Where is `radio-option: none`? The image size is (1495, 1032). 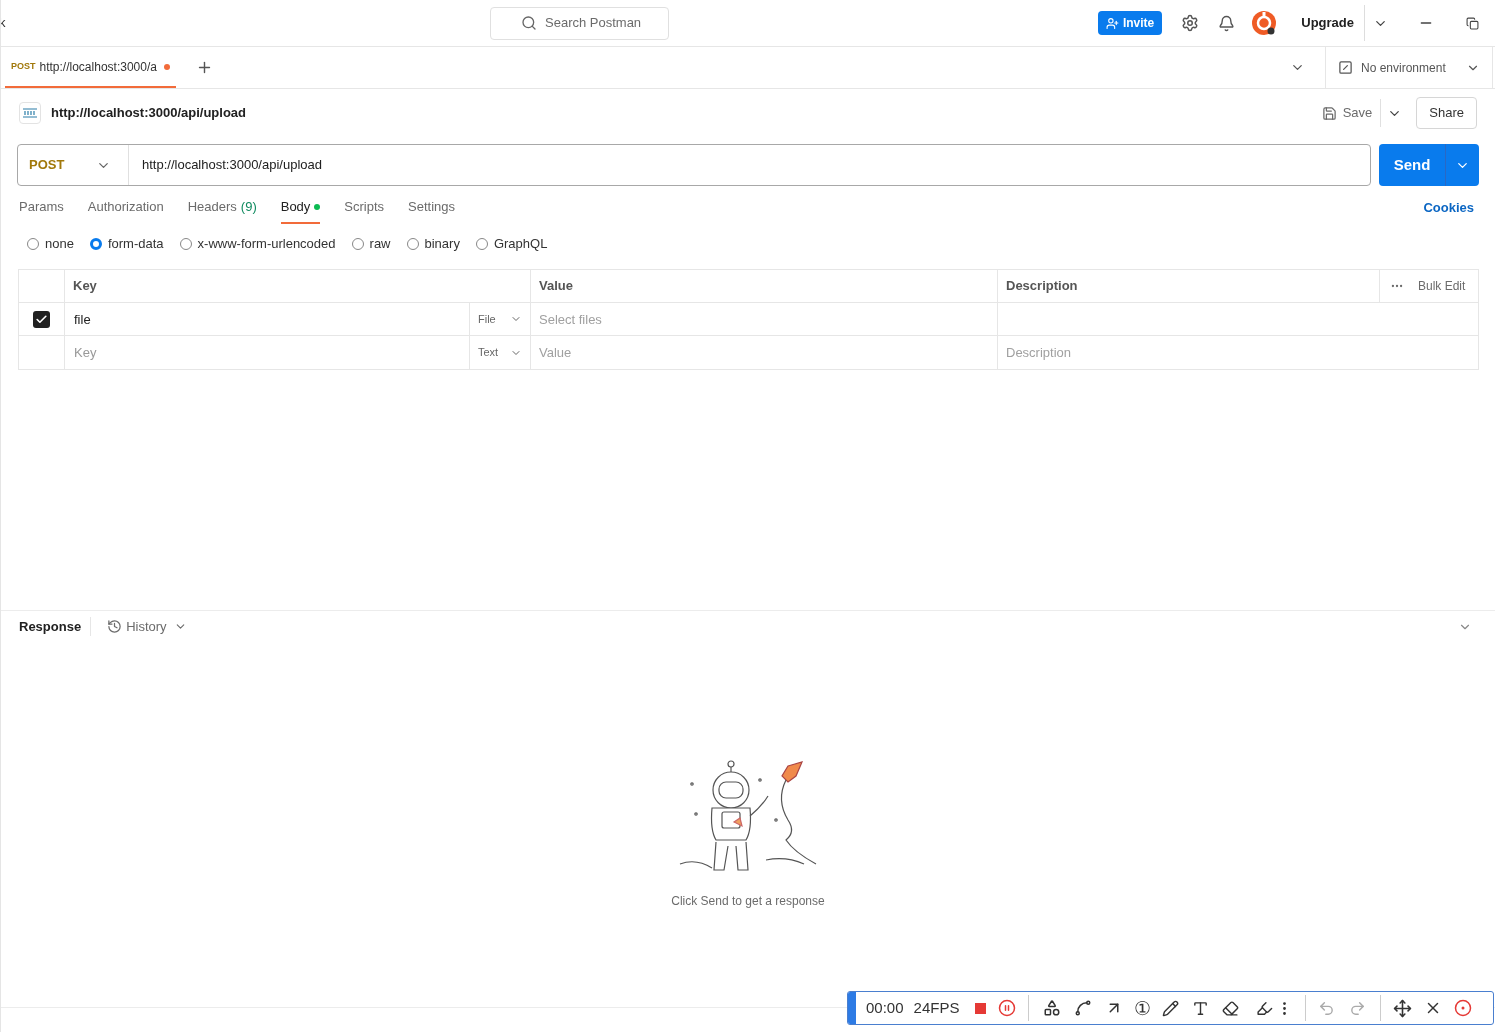
radio-option: none is located at coordinates (50, 244).